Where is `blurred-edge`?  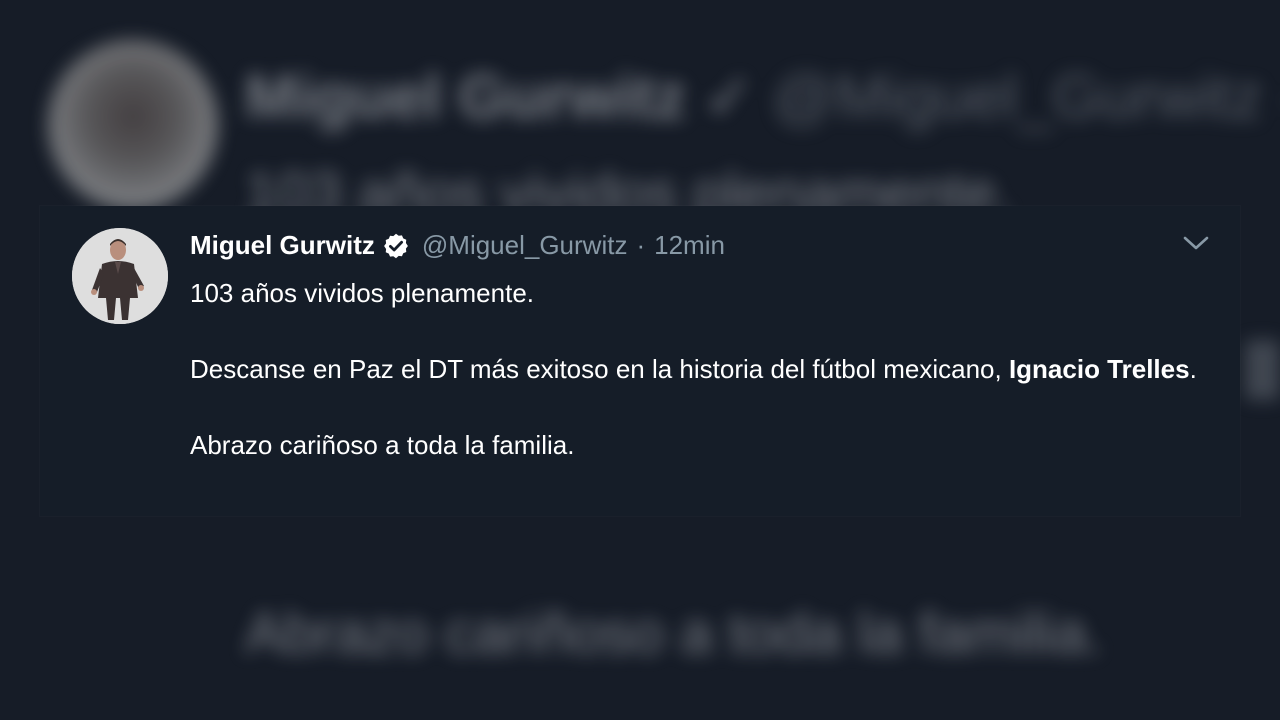 blurred-edge is located at coordinates (1262, 370).